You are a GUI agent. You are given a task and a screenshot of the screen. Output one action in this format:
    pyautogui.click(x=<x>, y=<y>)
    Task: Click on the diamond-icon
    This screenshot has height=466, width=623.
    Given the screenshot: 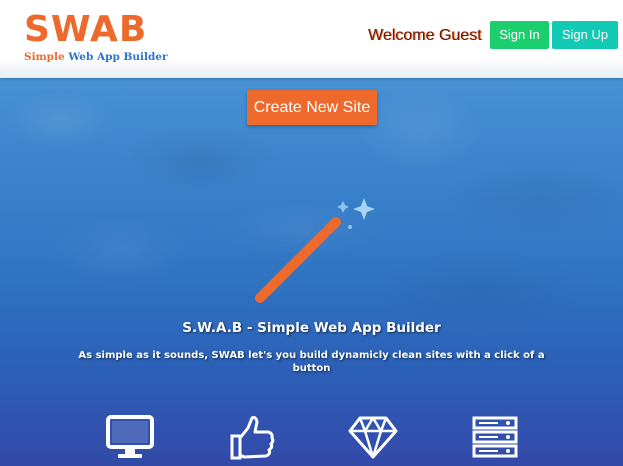 What is the action you would take?
    pyautogui.click(x=373, y=437)
    